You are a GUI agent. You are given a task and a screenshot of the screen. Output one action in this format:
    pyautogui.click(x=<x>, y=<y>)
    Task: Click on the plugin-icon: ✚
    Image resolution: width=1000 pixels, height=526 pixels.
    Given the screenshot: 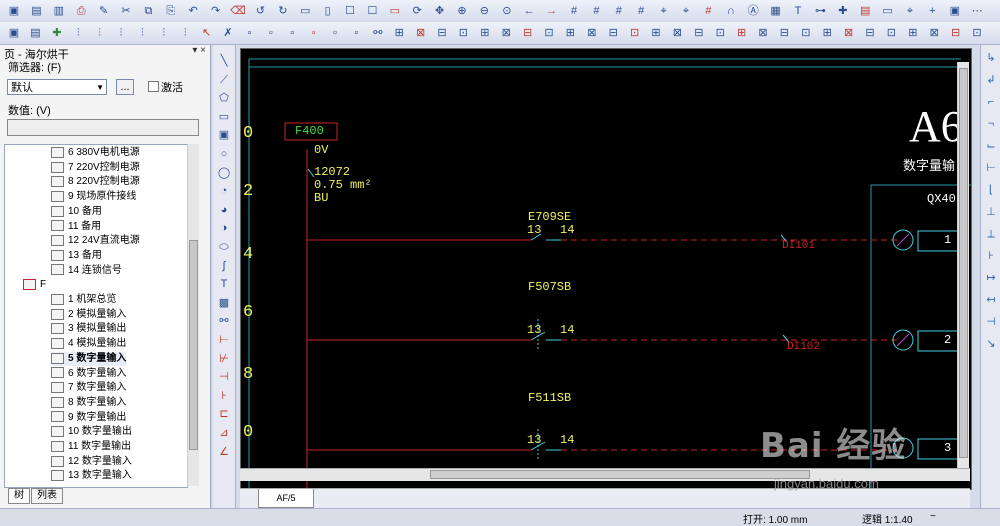 What is the action you would take?
    pyautogui.click(x=57, y=33)
    